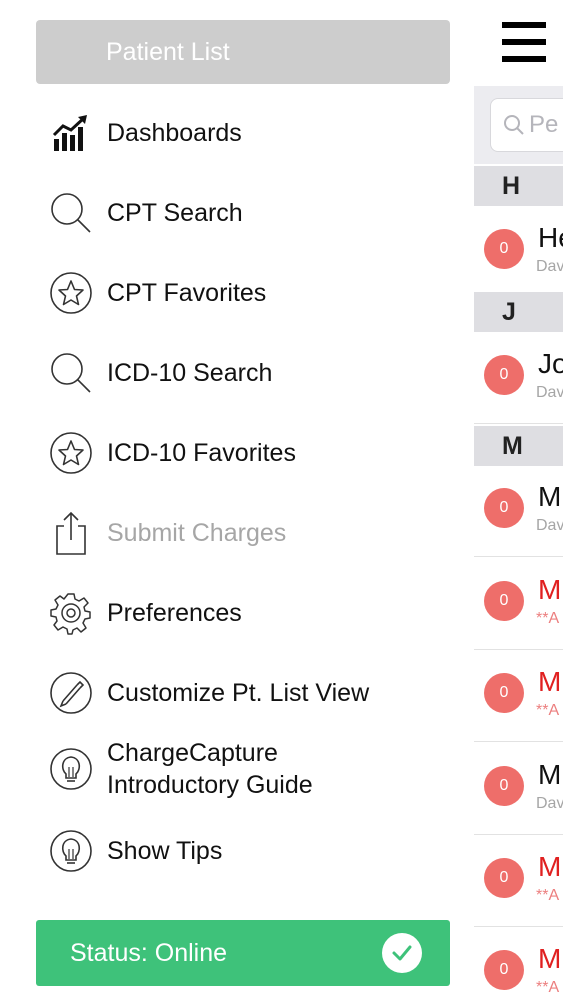  Describe the element at coordinates (175, 212) in the screenshot. I see `menu-item-label: CPT Search` at that location.